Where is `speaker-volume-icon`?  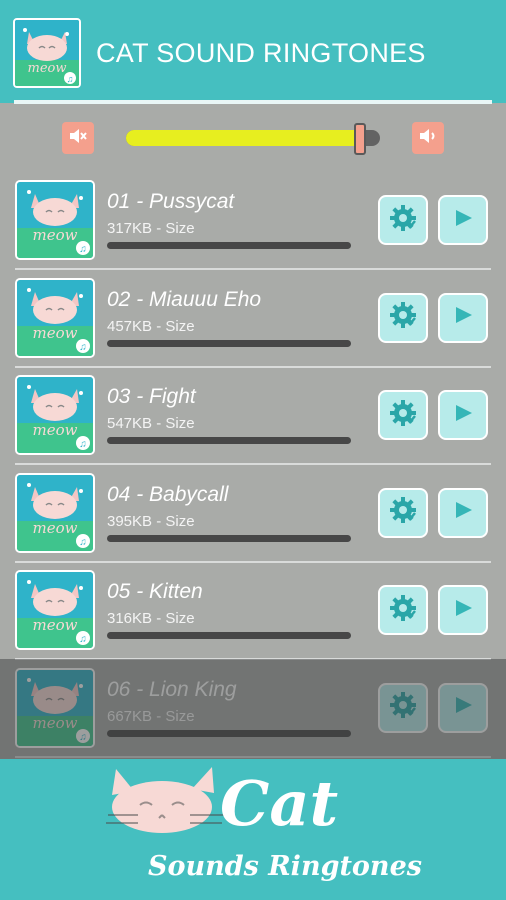 speaker-volume-icon is located at coordinates (428, 138).